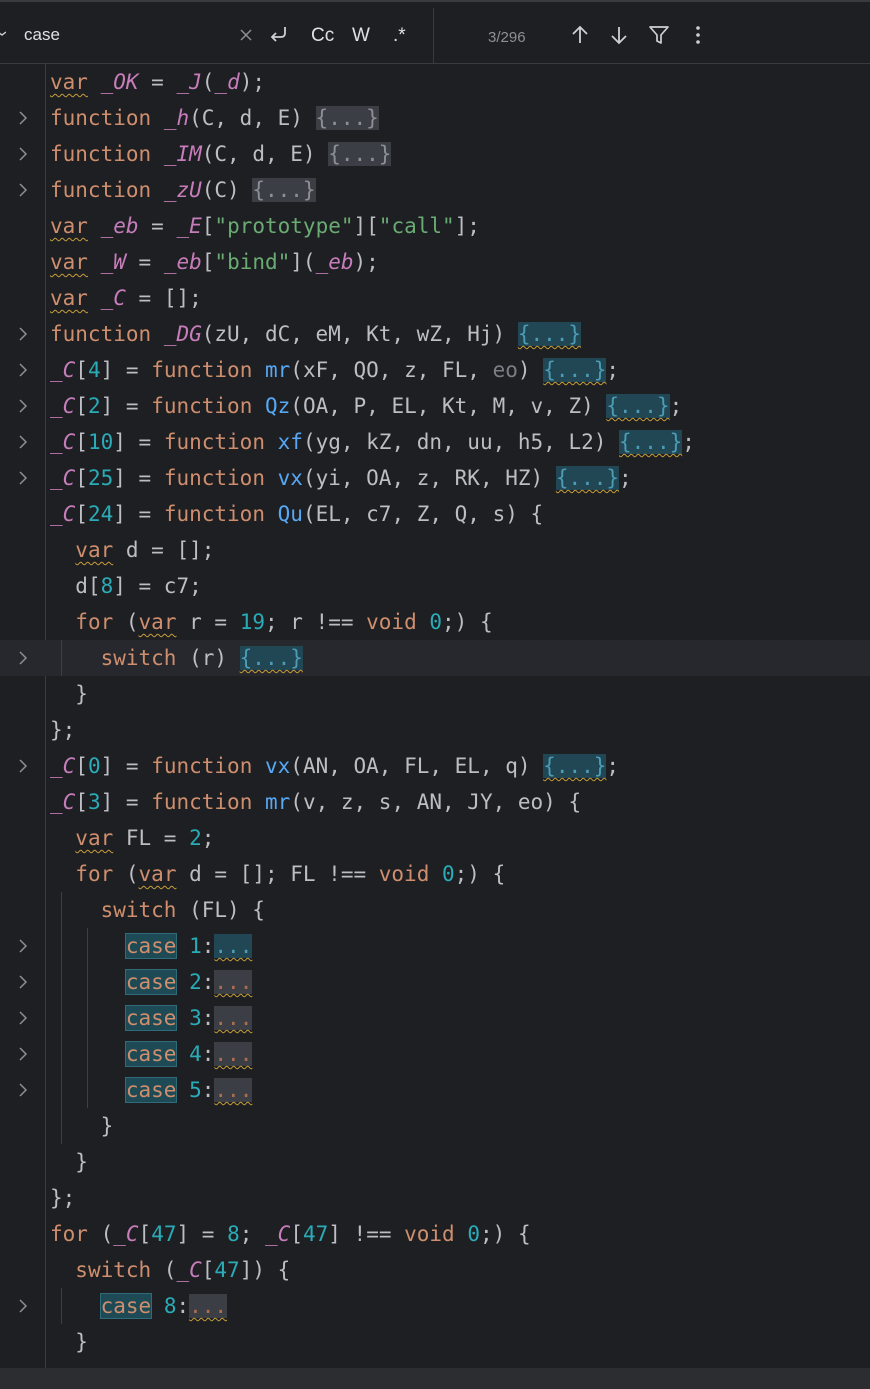 The image size is (870, 1389). I want to click on code-token: 2, so click(195, 838).